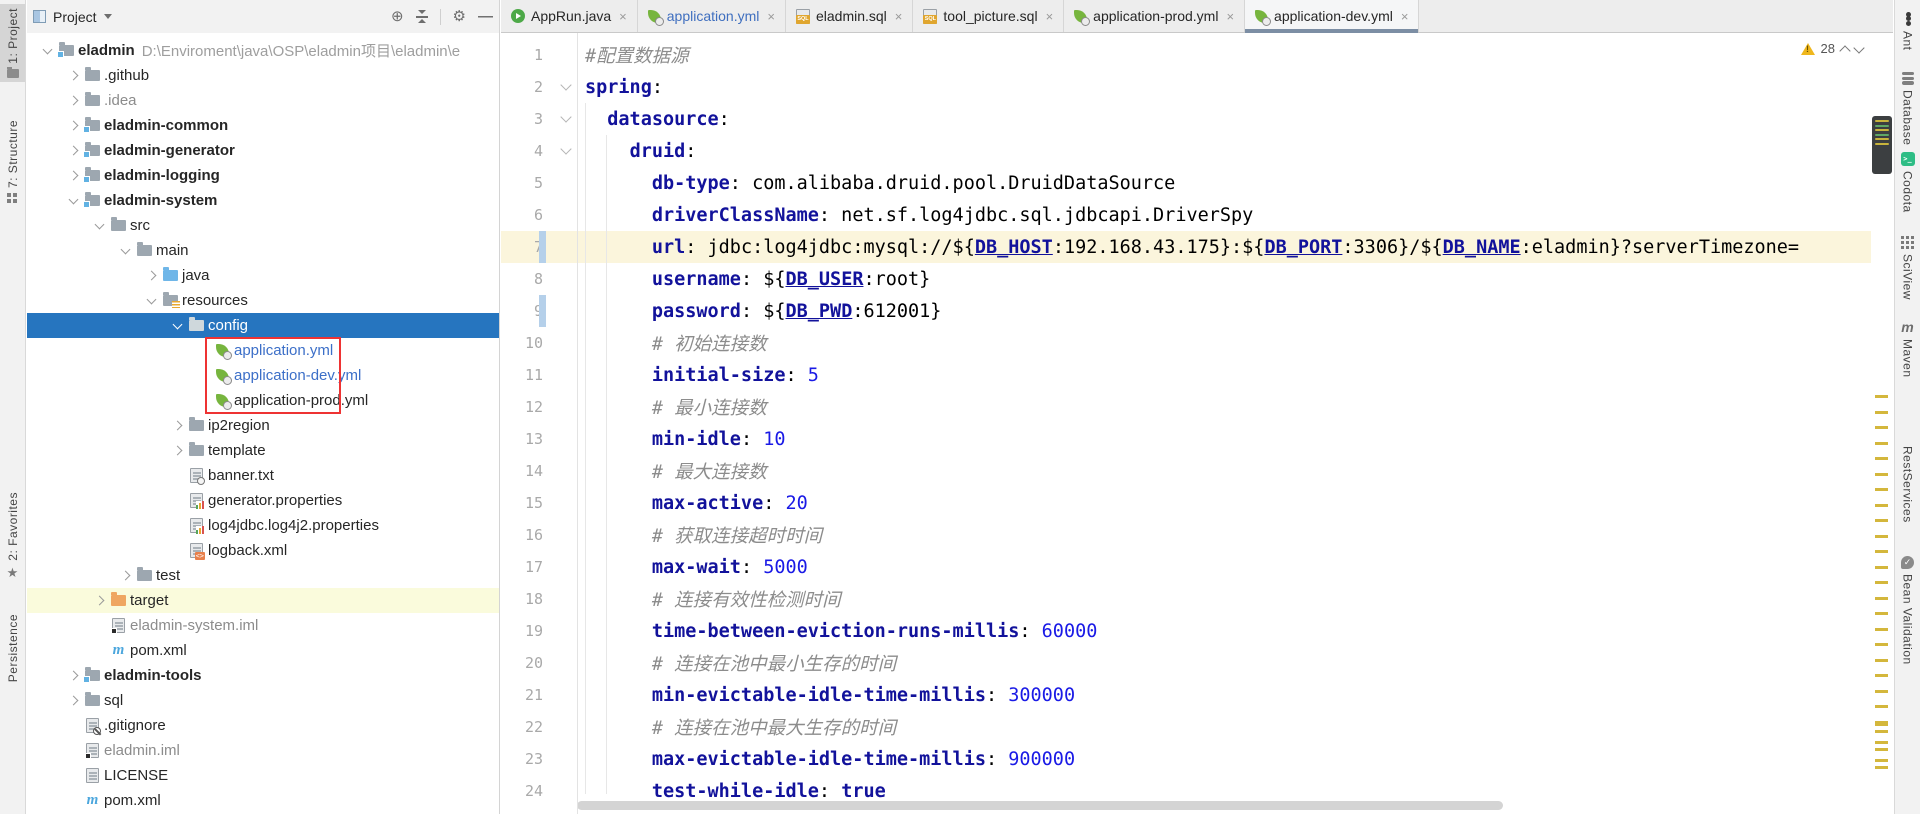  What do you see at coordinates (263, 300) in the screenshot?
I see `tree-item-resources: resources` at bounding box center [263, 300].